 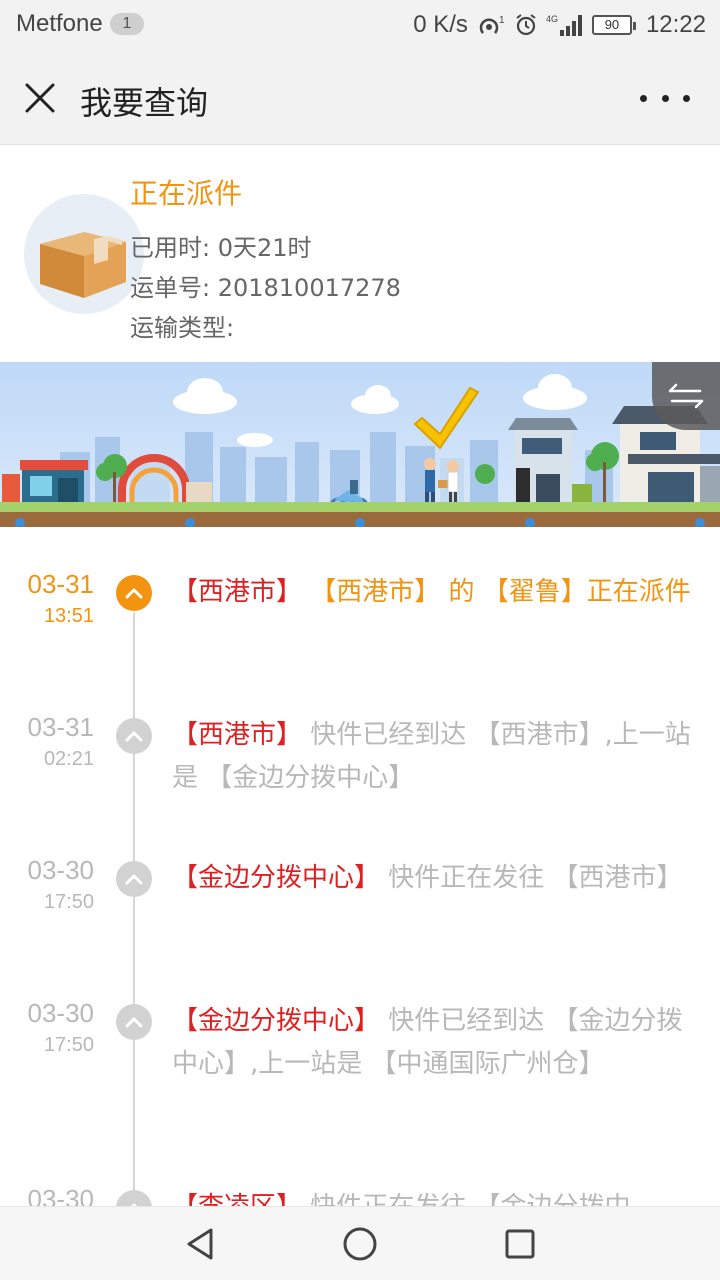 I want to click on entry-text: 【李凌区】 快件正在发往 【金边分拨中, so click(x=434, y=1196).